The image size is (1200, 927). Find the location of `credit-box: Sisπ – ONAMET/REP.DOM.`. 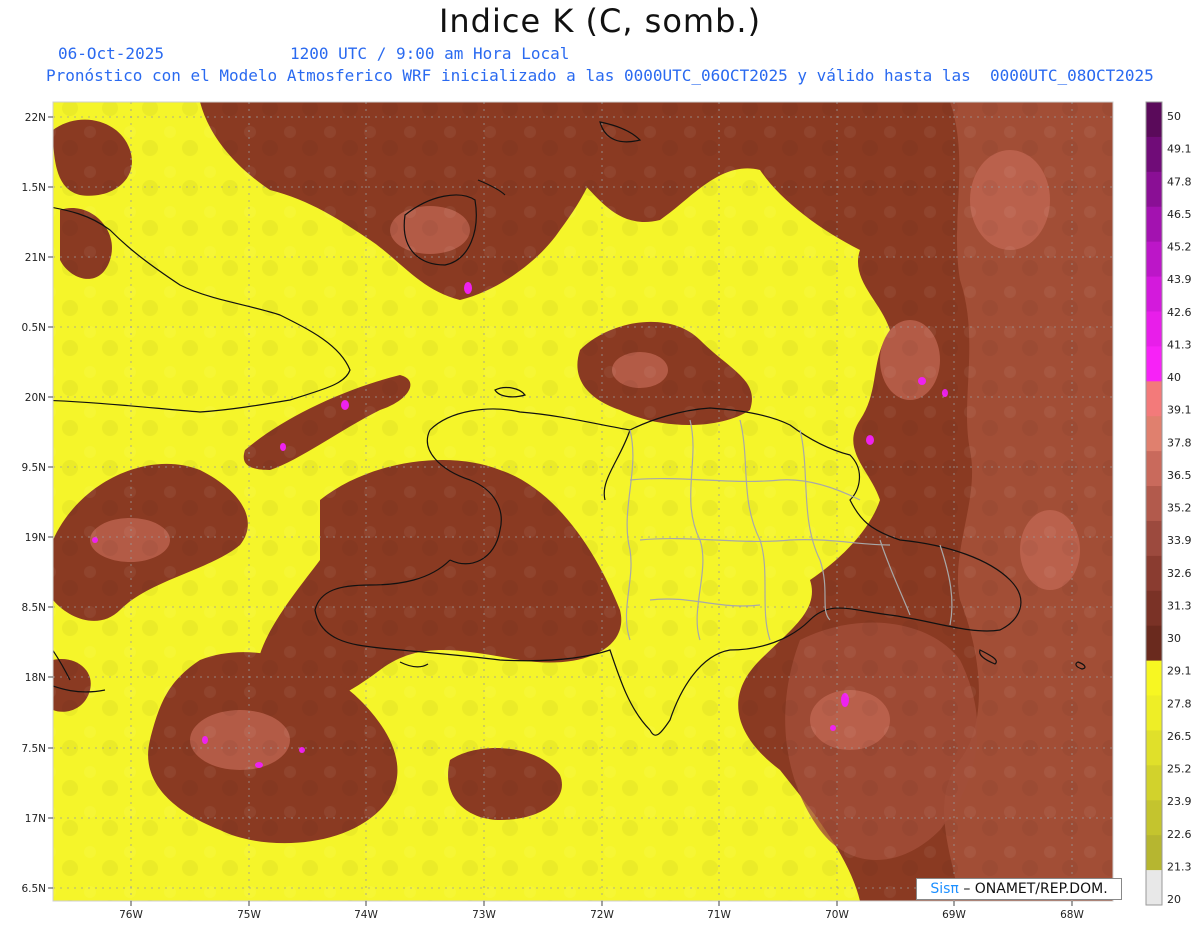

credit-box: Sisπ – ONAMET/REP.DOM. is located at coordinates (1019, 889).